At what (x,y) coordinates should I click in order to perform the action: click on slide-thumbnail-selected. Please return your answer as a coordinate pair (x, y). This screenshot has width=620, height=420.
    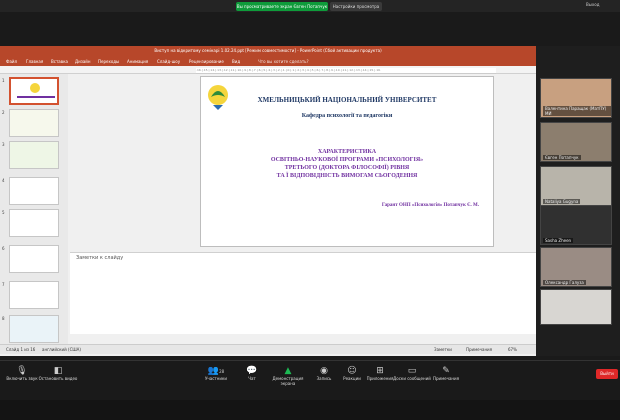
    Looking at the image, I should click on (34, 91).